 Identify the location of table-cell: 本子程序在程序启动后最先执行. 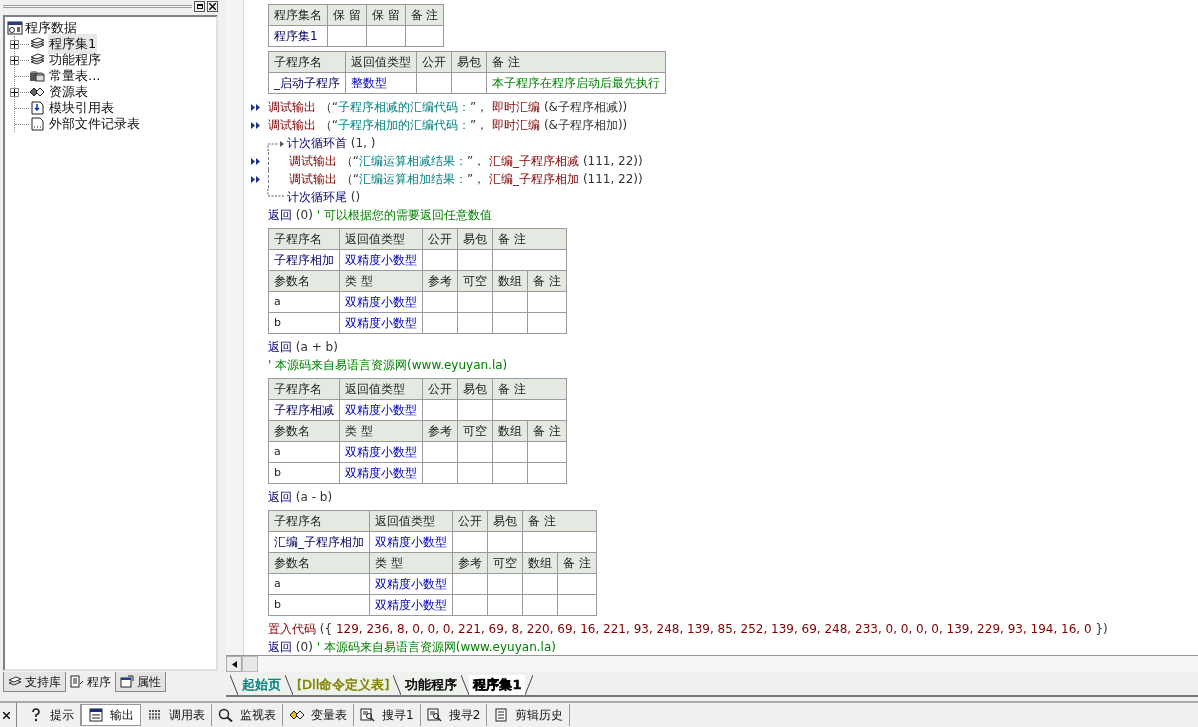
(576, 83).